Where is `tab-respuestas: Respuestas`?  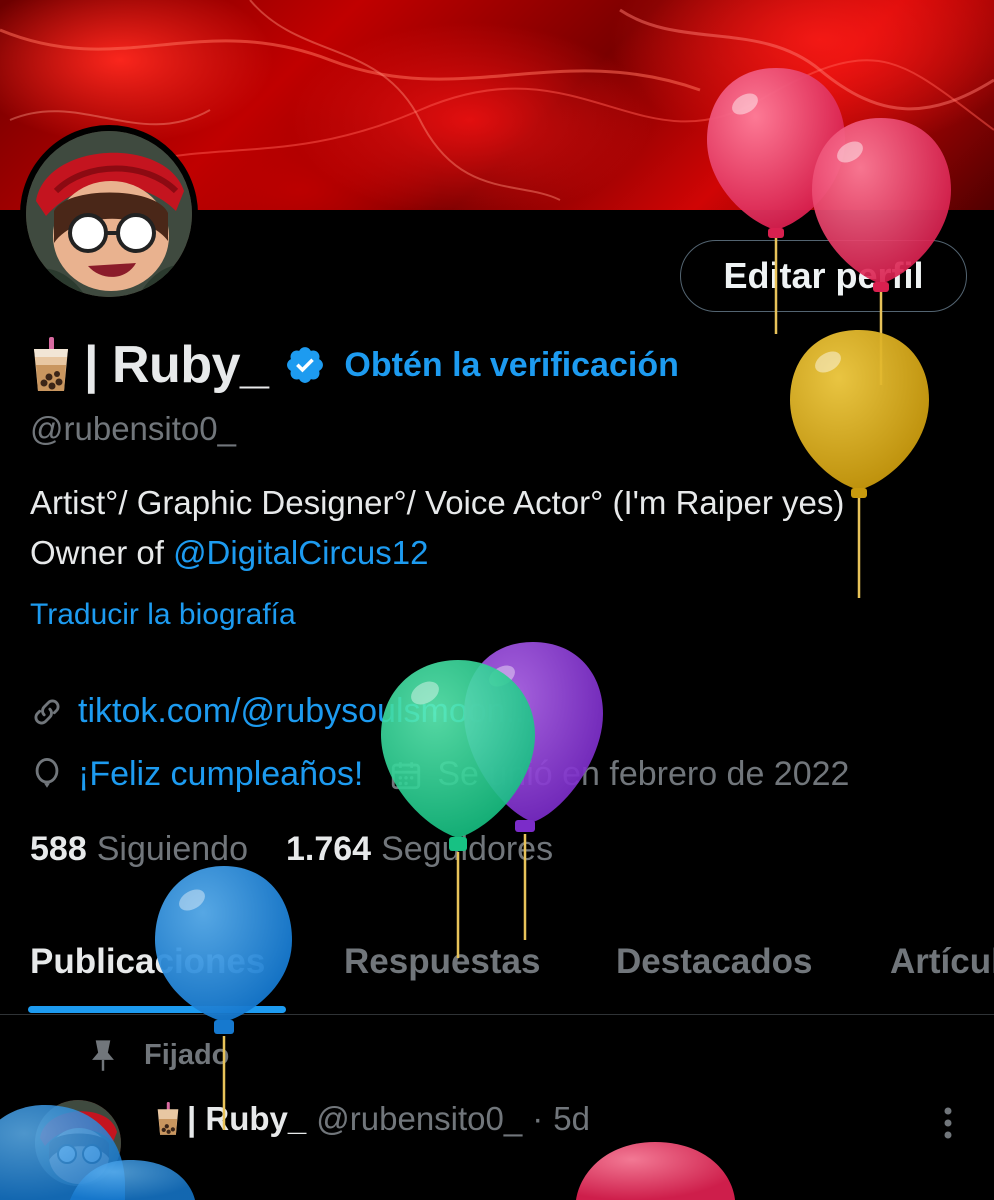
tab-respuestas: Respuestas is located at coordinates (442, 962).